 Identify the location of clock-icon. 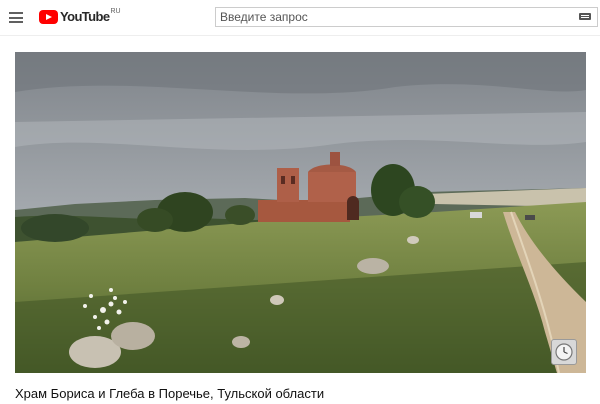
(564, 352).